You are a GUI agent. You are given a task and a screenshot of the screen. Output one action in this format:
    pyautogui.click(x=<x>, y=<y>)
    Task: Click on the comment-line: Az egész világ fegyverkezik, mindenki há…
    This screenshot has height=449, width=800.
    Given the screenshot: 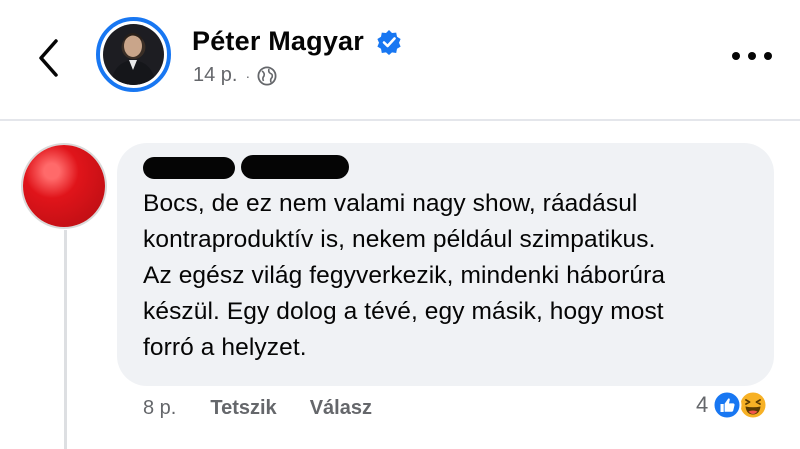 What is the action you would take?
    pyautogui.click(x=404, y=275)
    